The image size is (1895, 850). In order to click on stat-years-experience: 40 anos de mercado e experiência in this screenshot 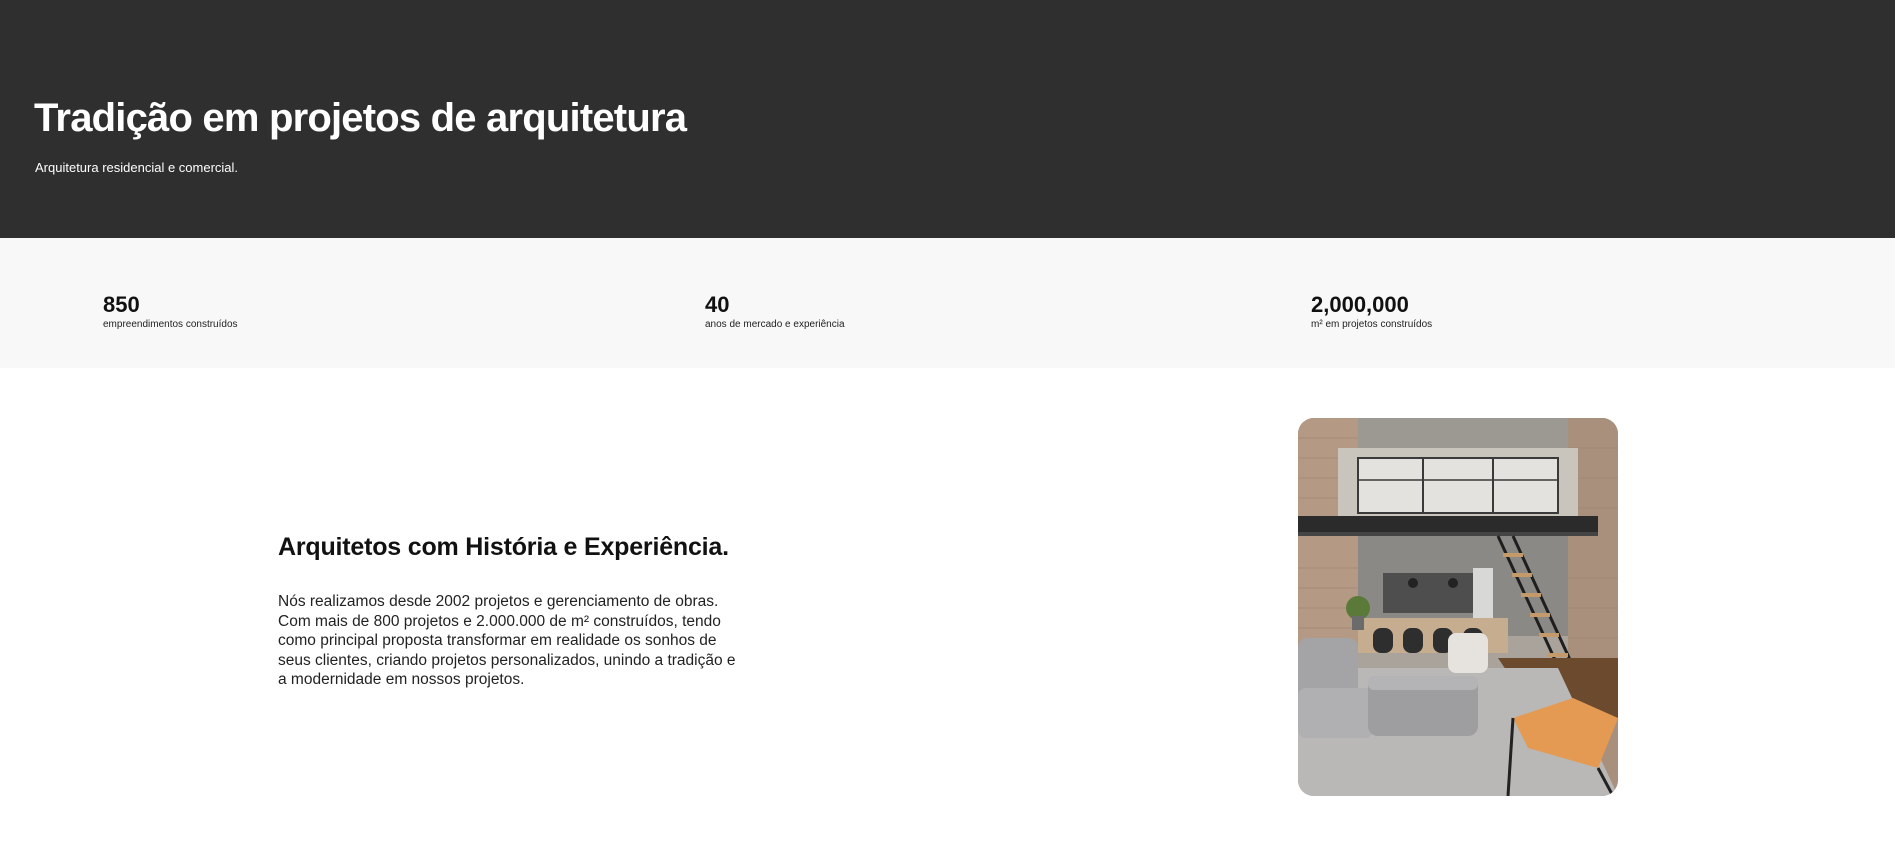, I will do `click(775, 311)`.